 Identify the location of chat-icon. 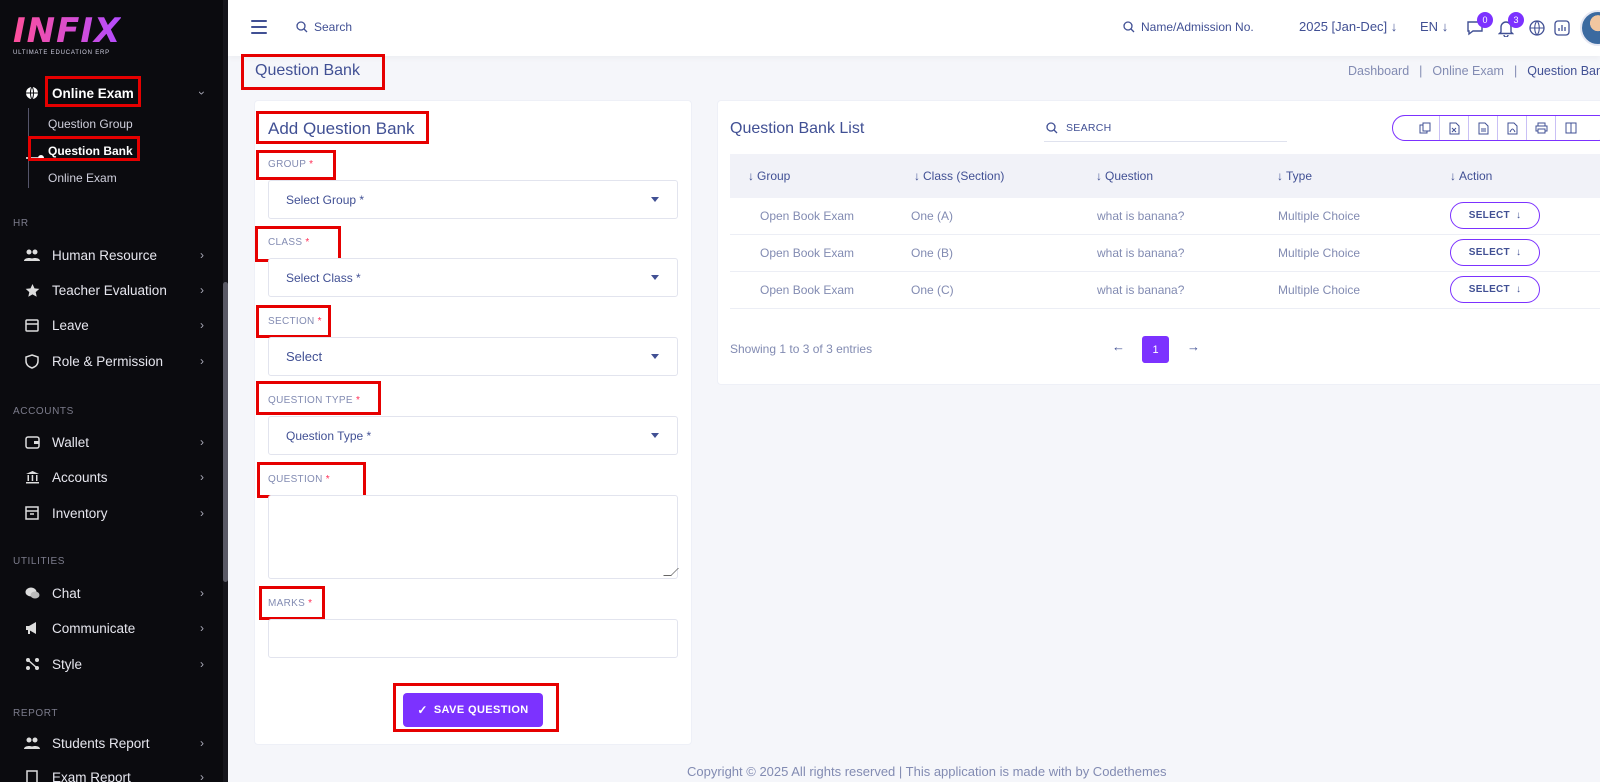
(32, 593).